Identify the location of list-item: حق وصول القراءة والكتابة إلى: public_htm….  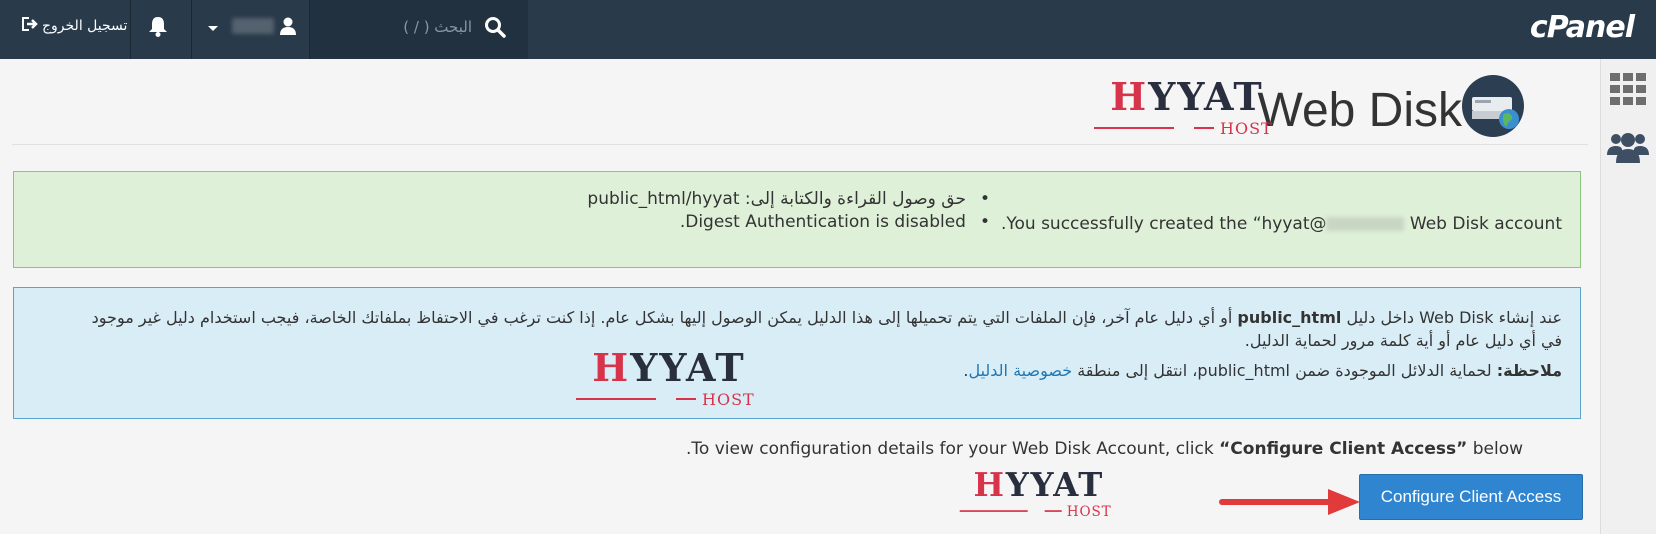
(788, 199).